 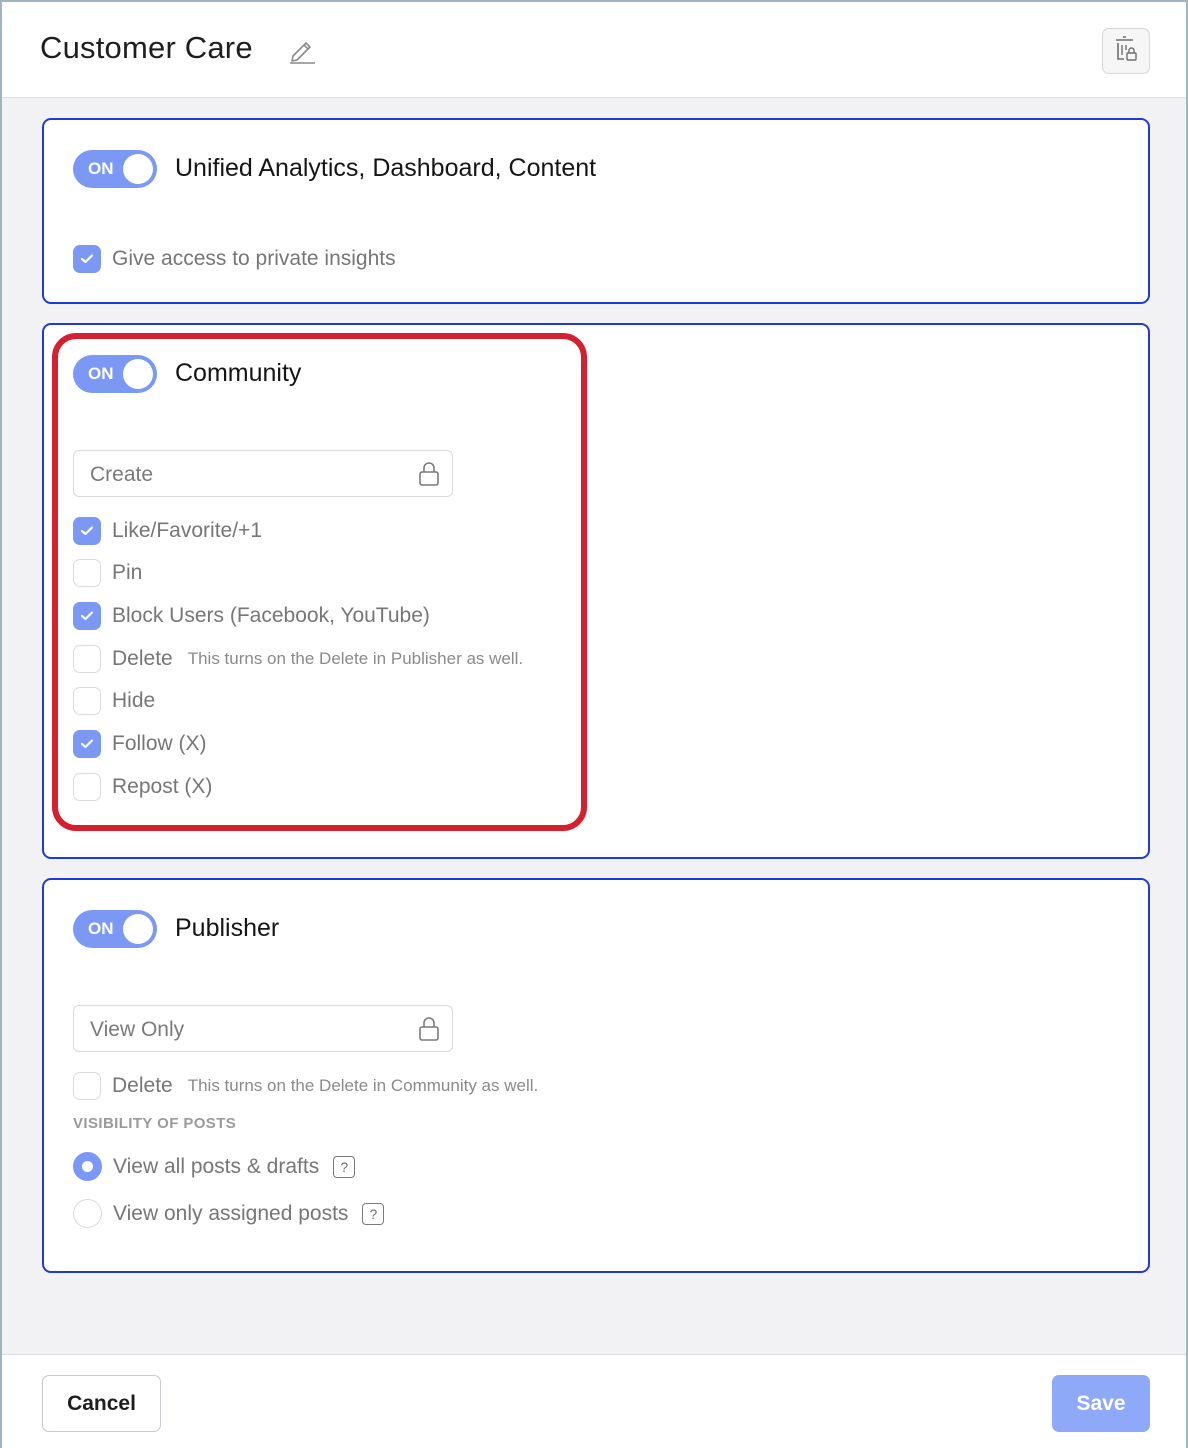 What do you see at coordinates (101, 1403) in the screenshot?
I see `cancel-button: Cancel` at bounding box center [101, 1403].